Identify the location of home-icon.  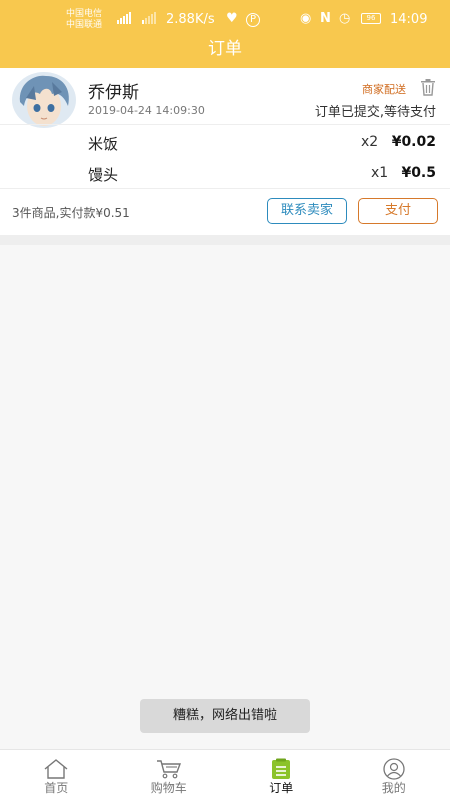
(56, 769).